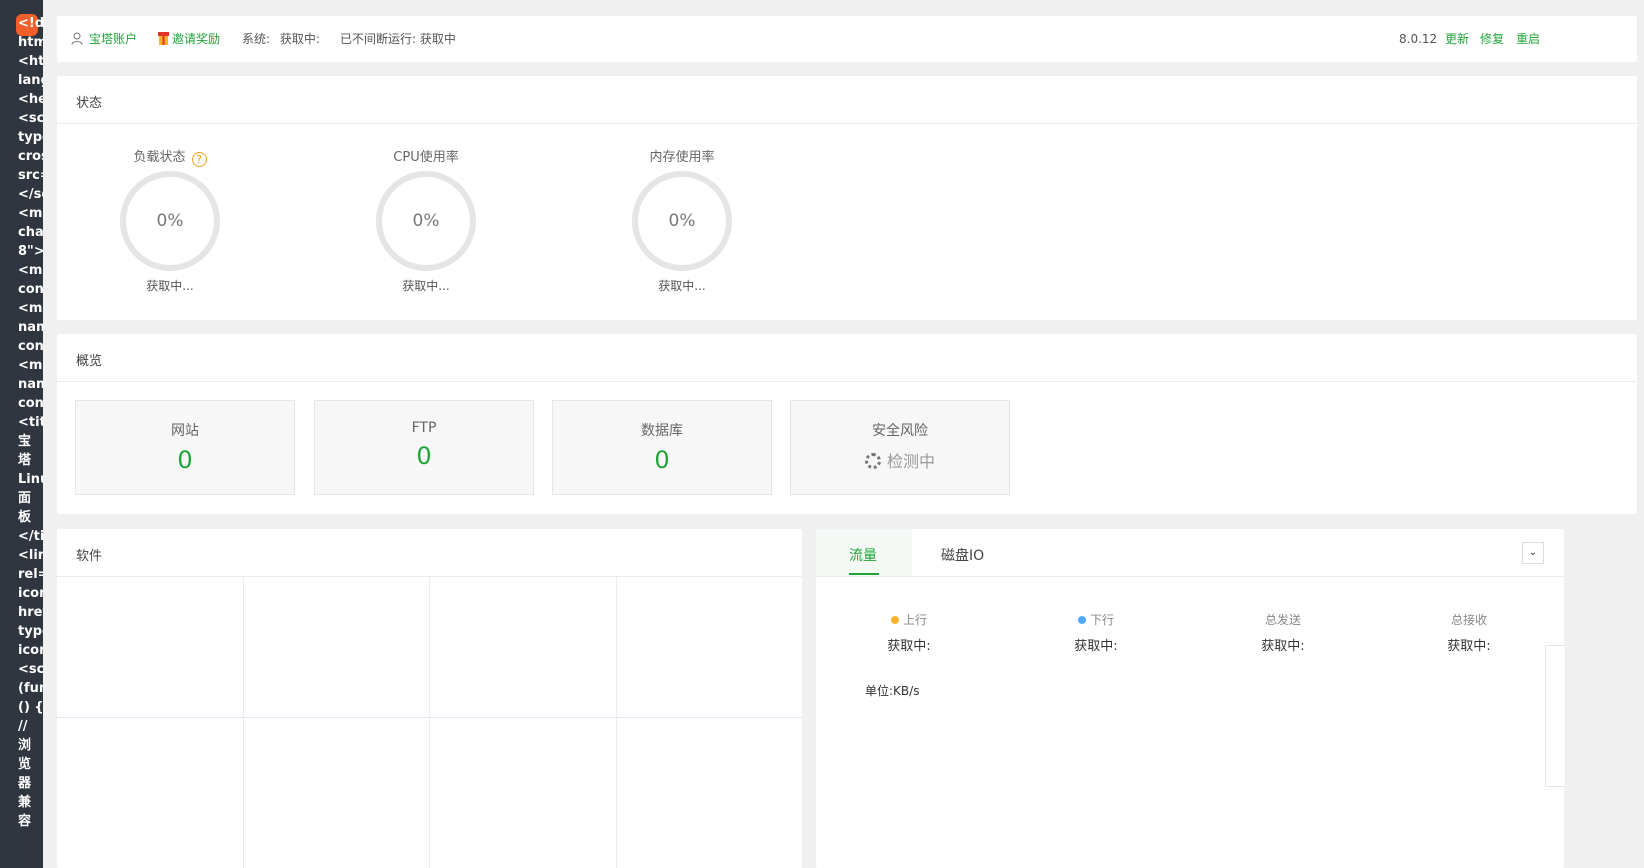 This screenshot has height=868, width=1644. What do you see at coordinates (299, 39) in the screenshot?
I see `system-value: 获取中:` at bounding box center [299, 39].